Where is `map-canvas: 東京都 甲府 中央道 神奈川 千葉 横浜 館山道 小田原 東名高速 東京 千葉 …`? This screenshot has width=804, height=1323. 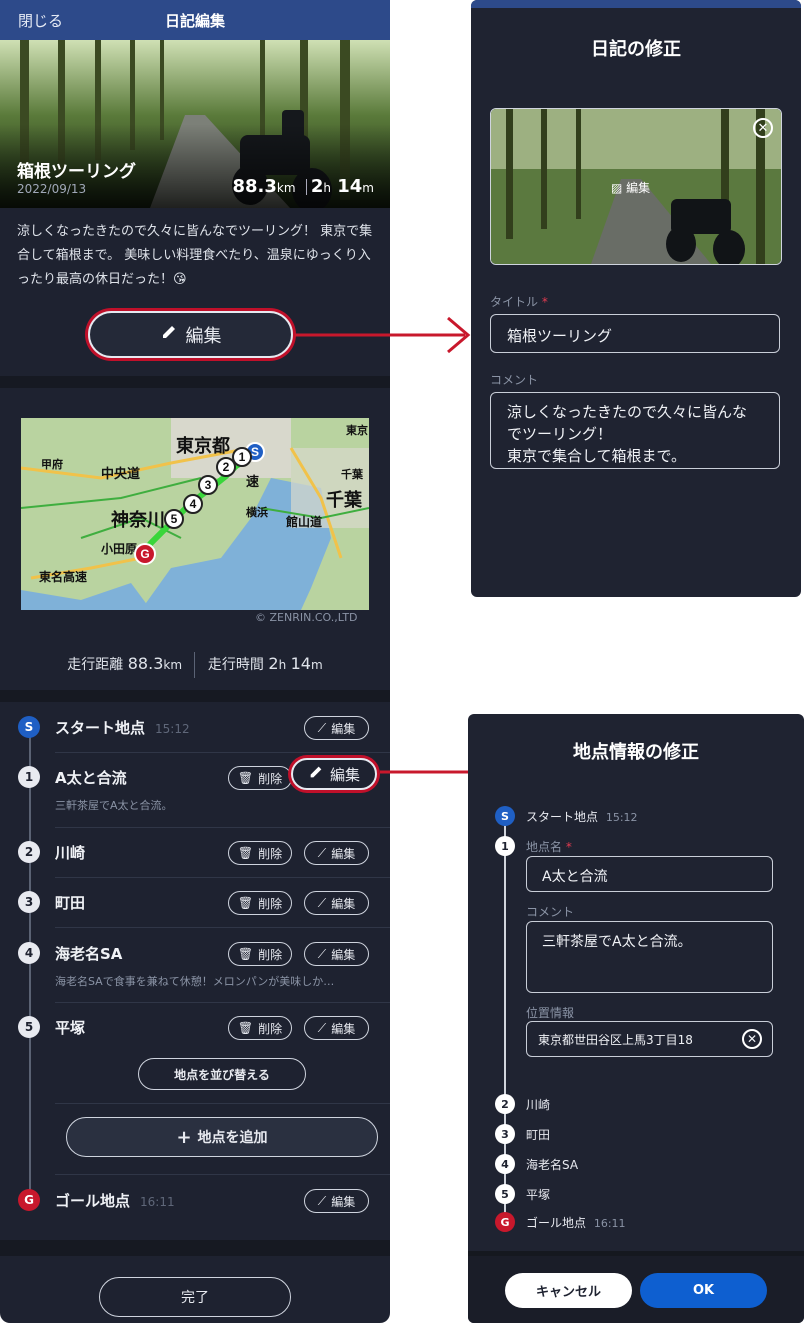 map-canvas: 東京都 甲府 中央道 神奈川 千葉 横浜 館山道 小田原 東名高速 東京 千葉 … is located at coordinates (195, 514).